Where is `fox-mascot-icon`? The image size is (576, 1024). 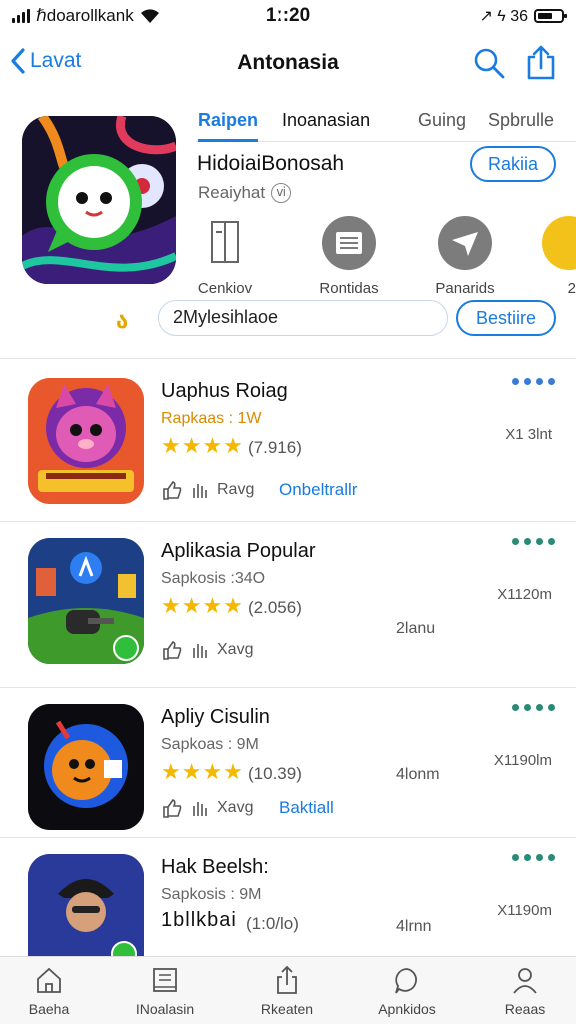 fox-mascot-icon is located at coordinates (86, 441).